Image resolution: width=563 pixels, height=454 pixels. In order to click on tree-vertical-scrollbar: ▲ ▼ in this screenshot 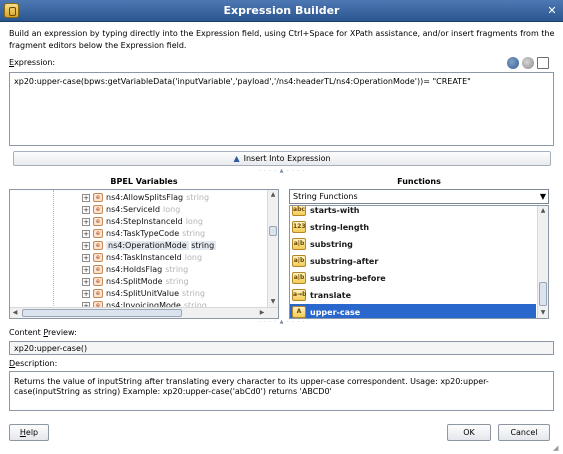, I will do `click(272, 248)`.